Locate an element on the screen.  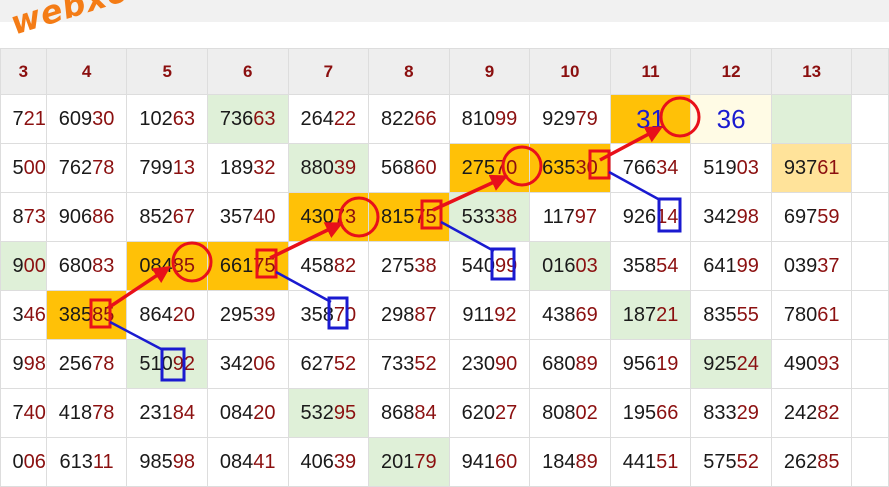
result-cell: 92979 is located at coordinates (570, 119).